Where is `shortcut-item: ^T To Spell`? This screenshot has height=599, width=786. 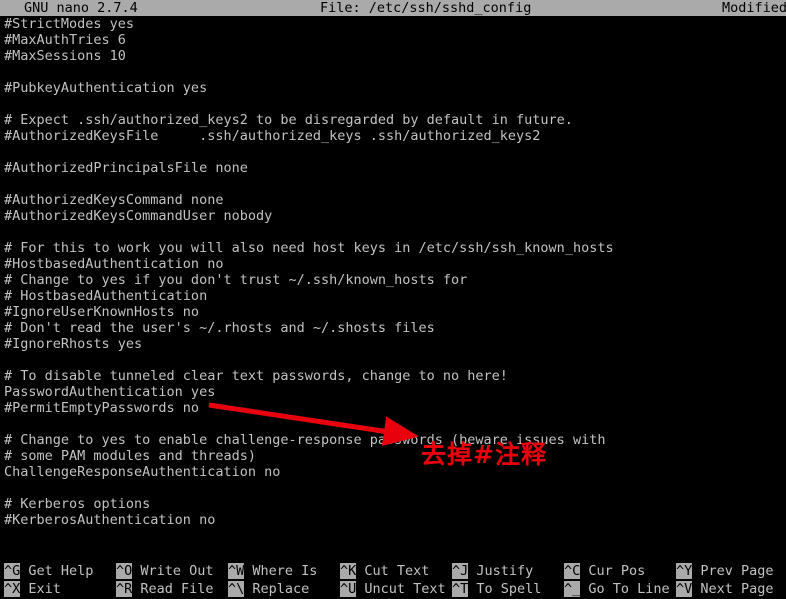 shortcut-item: ^T To Spell is located at coordinates (496, 589).